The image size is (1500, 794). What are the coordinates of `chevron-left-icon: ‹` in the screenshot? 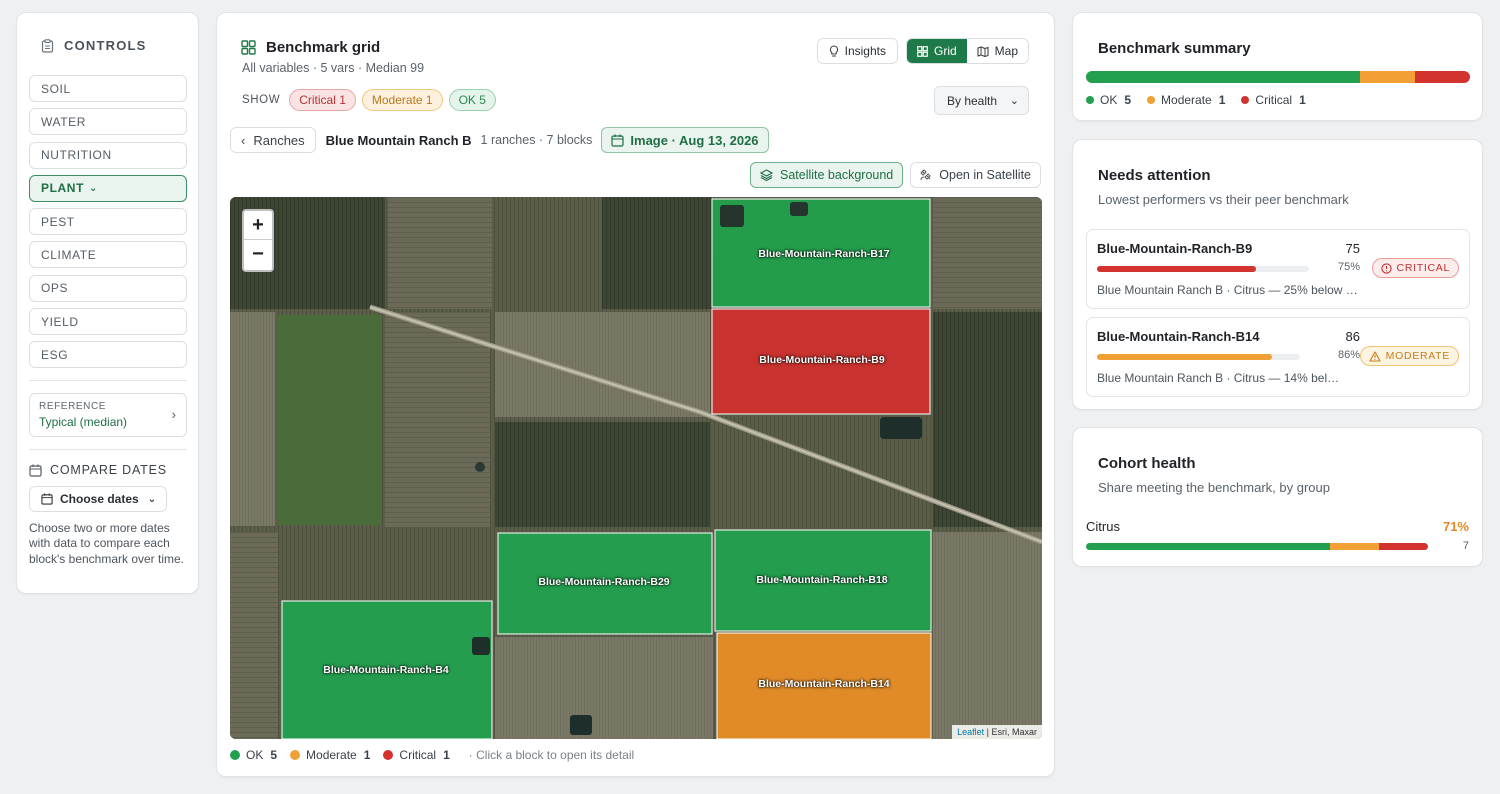 It's located at (243, 140).